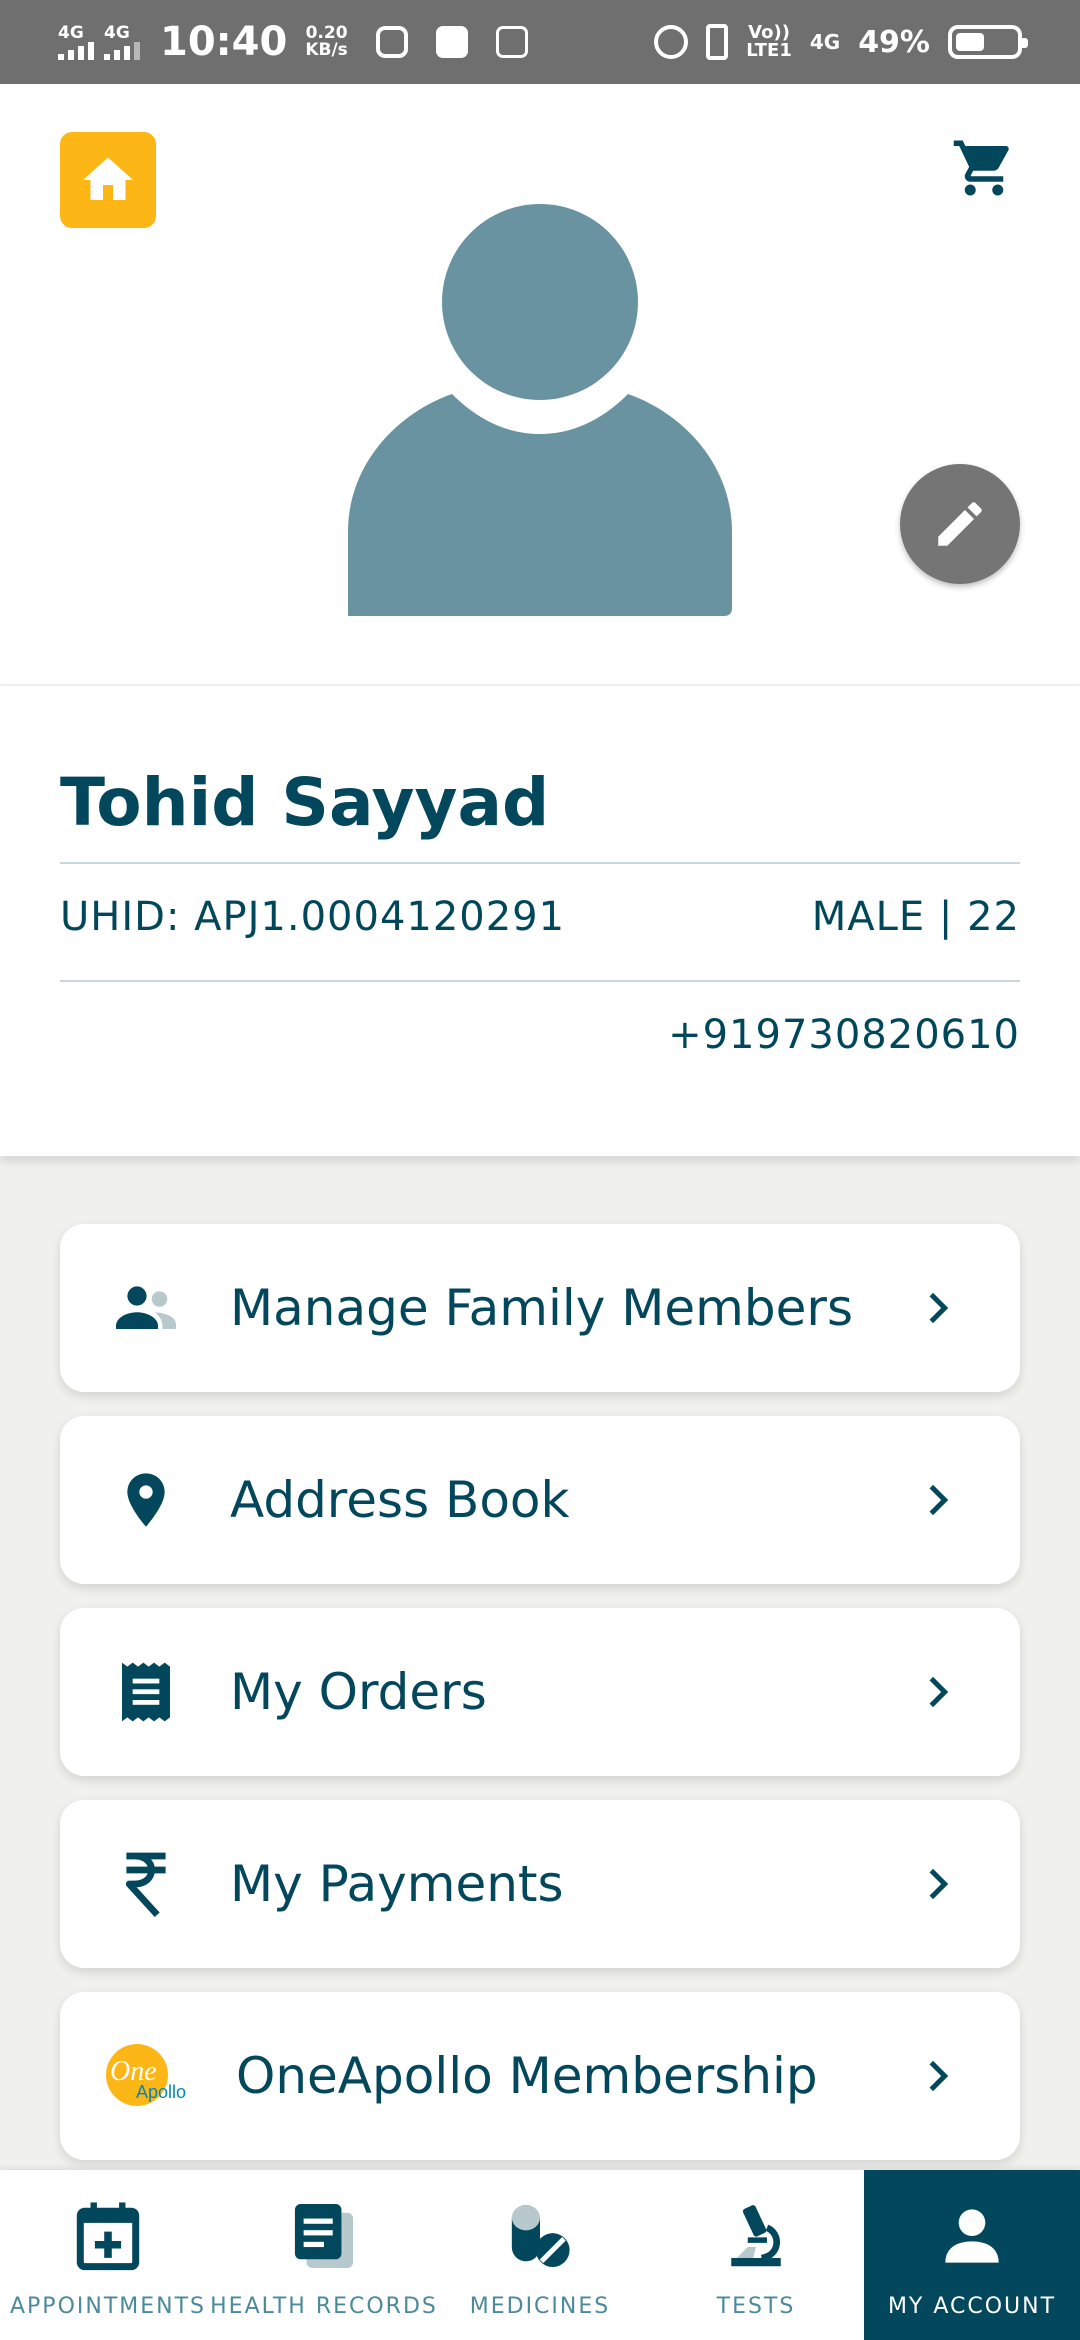  What do you see at coordinates (915, 917) in the screenshot?
I see `gender-age: MALE | 22` at bounding box center [915, 917].